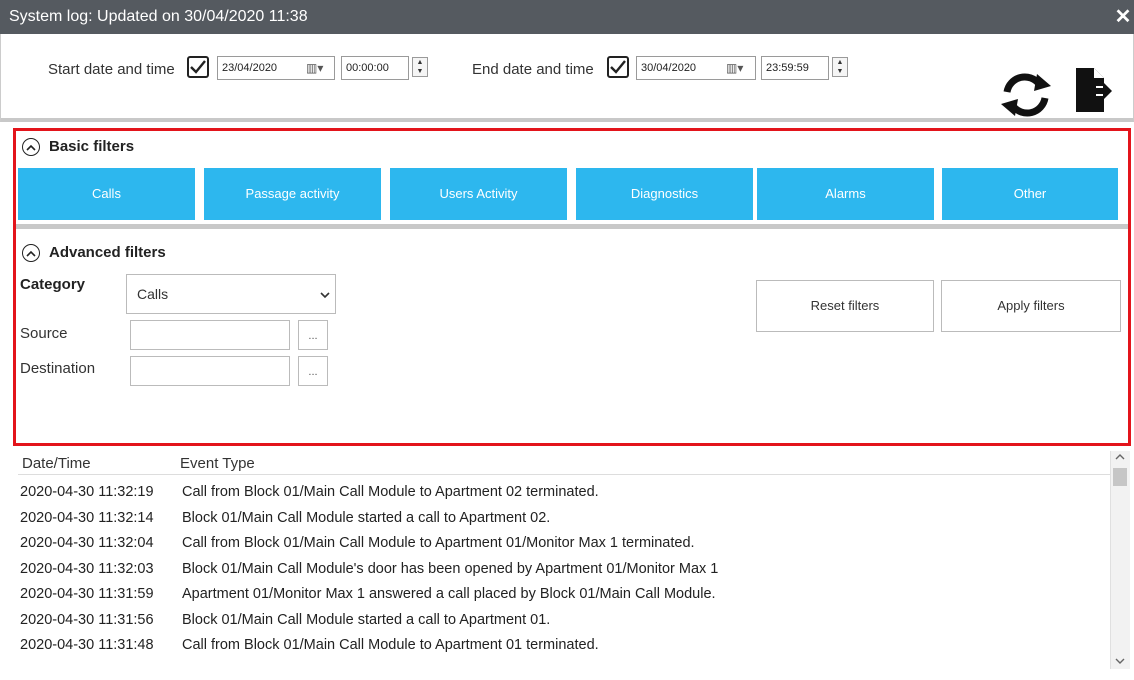 Image resolution: width=1134 pixels, height=680 pixels. Describe the element at coordinates (664, 194) in the screenshot. I see `filter-button-diagnostics: Diagnostics` at that location.